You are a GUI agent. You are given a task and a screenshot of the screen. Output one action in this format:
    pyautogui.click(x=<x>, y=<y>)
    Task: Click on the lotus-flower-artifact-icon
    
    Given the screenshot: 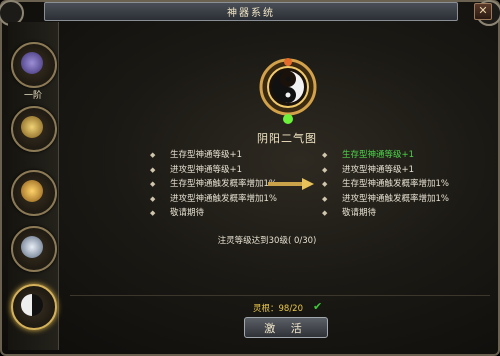 What is the action you would take?
    pyautogui.click(x=32, y=247)
    